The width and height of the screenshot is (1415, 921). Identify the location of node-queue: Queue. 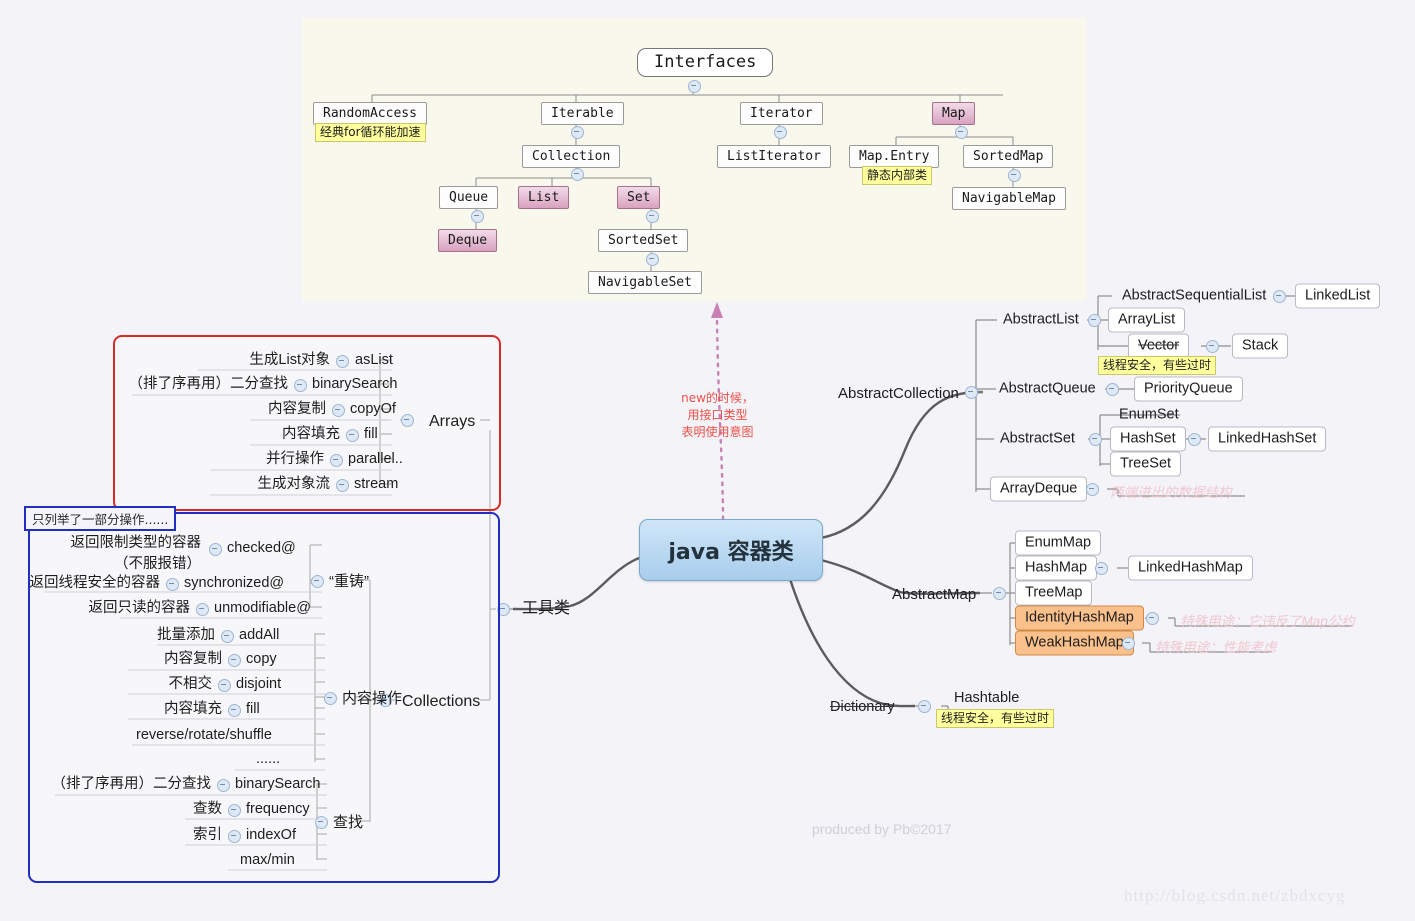
(469, 197).